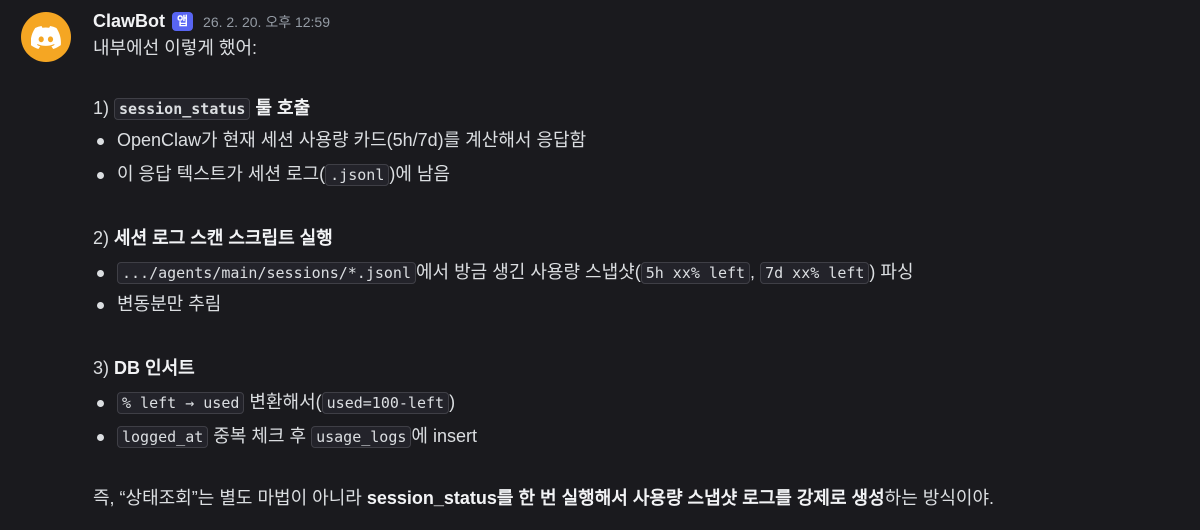 This screenshot has width=1200, height=530. I want to click on timestamp: 26. 2. 20. 오후 12:59, so click(266, 22).